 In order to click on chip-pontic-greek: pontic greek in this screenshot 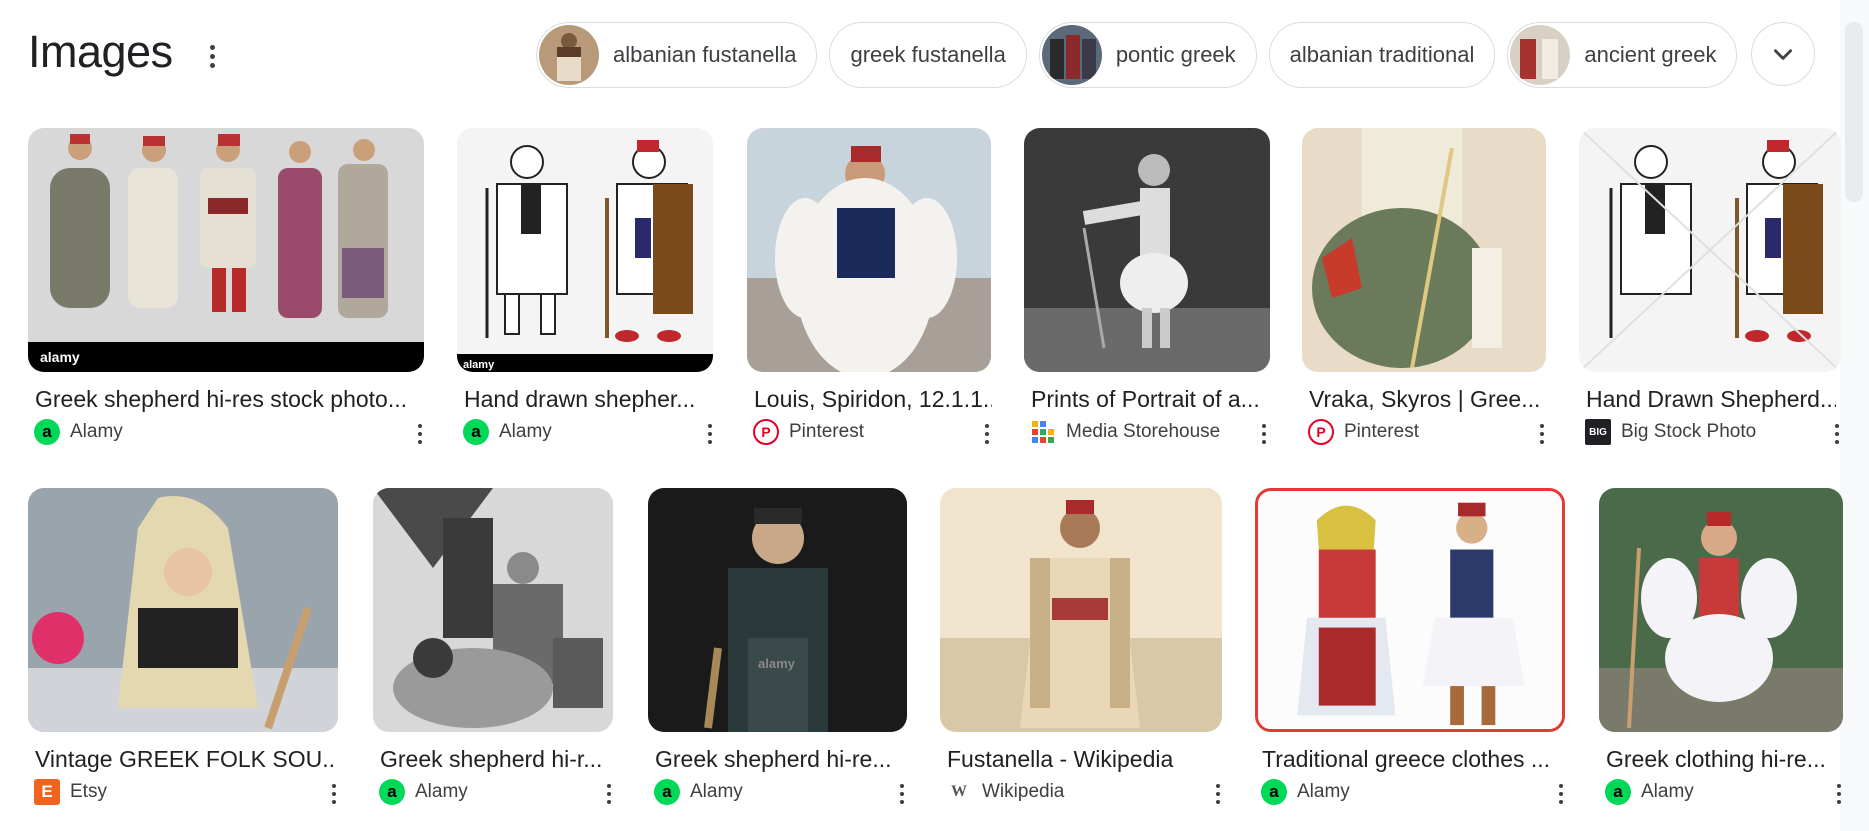, I will do `click(1147, 55)`.